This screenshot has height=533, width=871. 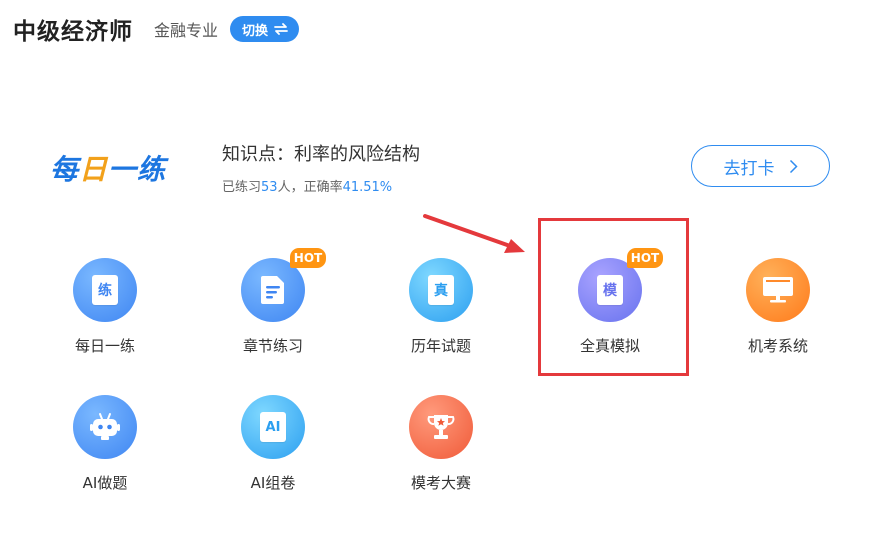 What do you see at coordinates (104, 346) in the screenshot?
I see `tile-label: 每日一练` at bounding box center [104, 346].